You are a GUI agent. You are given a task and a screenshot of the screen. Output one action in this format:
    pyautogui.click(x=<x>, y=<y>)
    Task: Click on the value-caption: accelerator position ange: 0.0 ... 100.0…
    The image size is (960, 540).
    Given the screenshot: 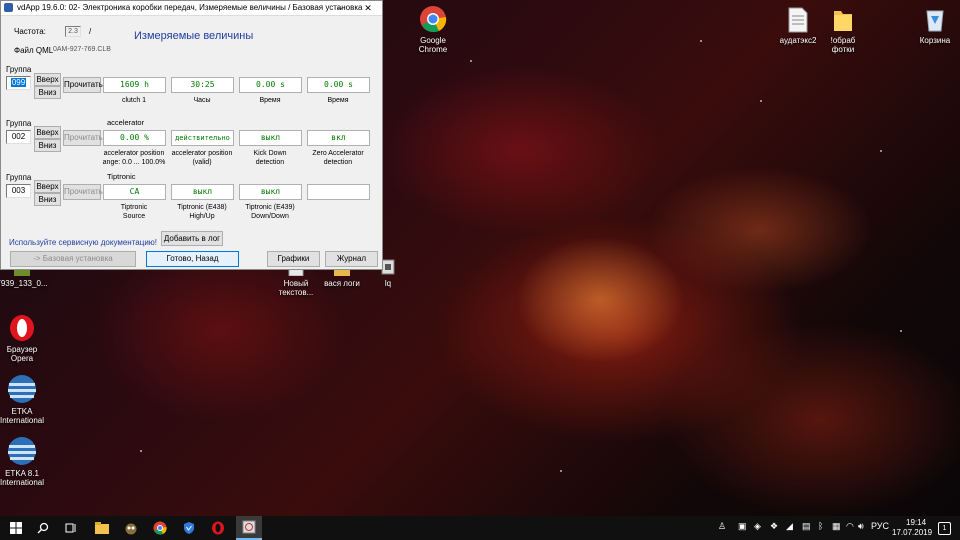 What is the action you would take?
    pyautogui.click(x=134, y=158)
    